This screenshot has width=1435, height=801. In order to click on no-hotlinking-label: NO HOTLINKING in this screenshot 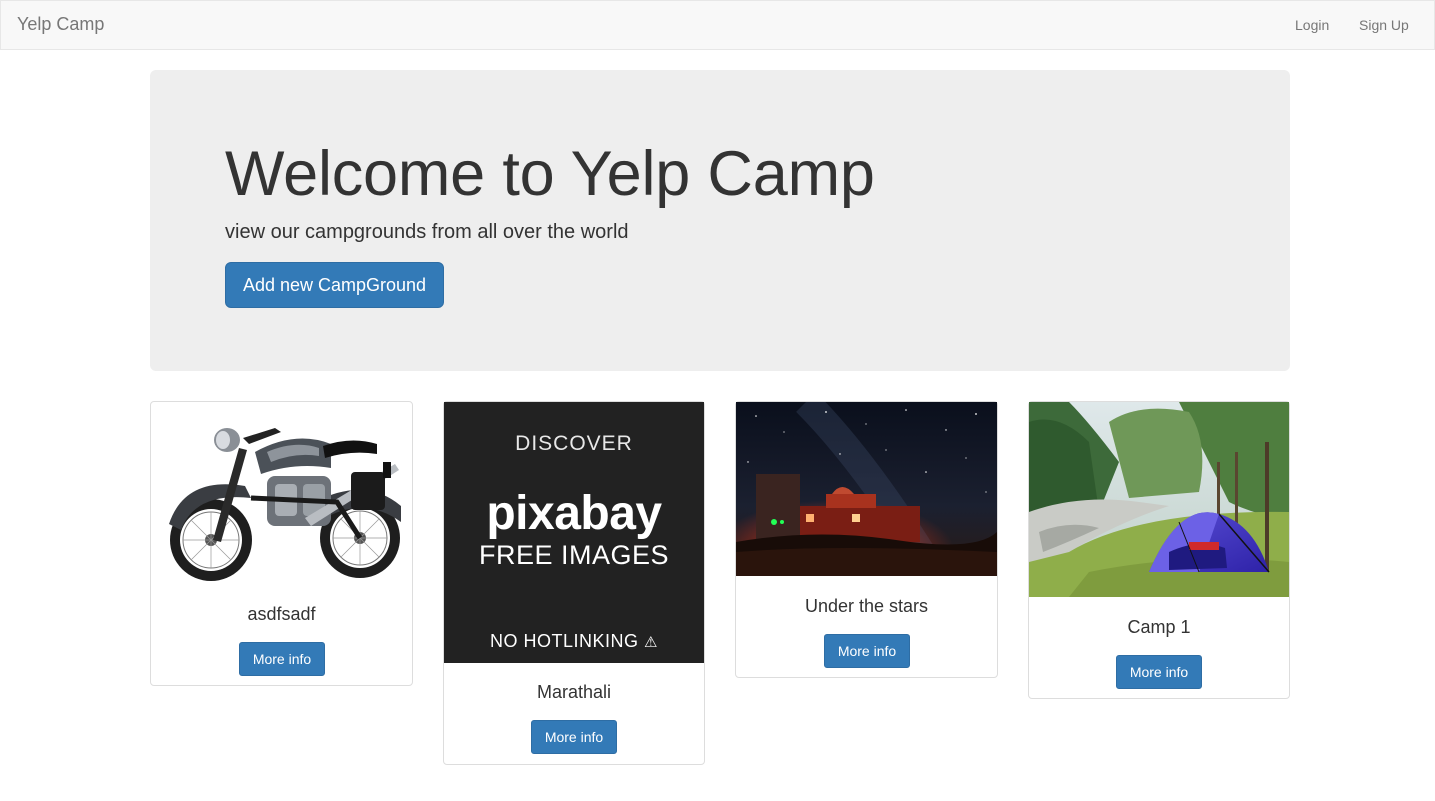, I will do `click(564, 641)`.